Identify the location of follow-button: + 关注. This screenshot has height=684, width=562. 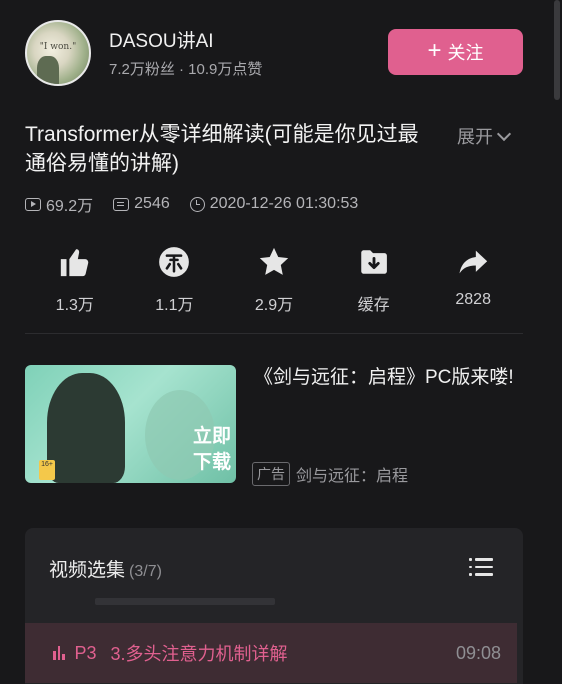
(455, 52).